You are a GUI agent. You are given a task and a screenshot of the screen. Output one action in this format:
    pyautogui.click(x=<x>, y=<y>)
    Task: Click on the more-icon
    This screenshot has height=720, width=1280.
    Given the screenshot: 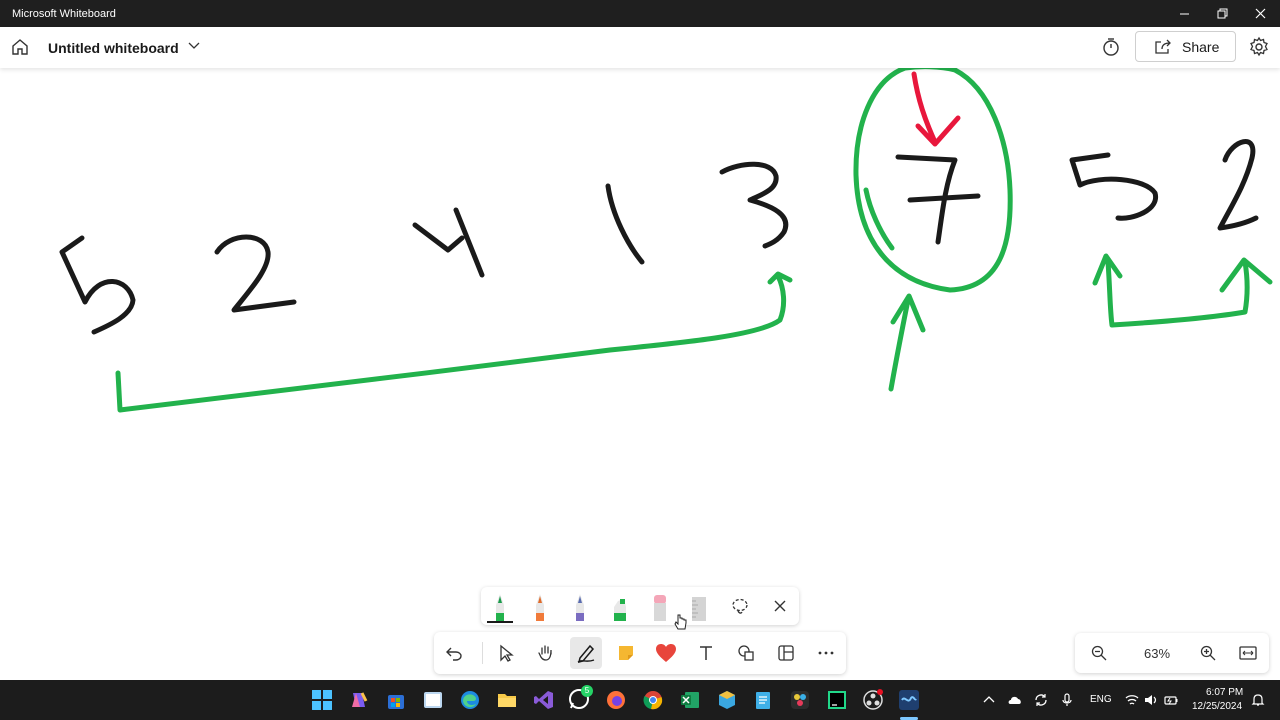 What is the action you would take?
    pyautogui.click(x=826, y=653)
    